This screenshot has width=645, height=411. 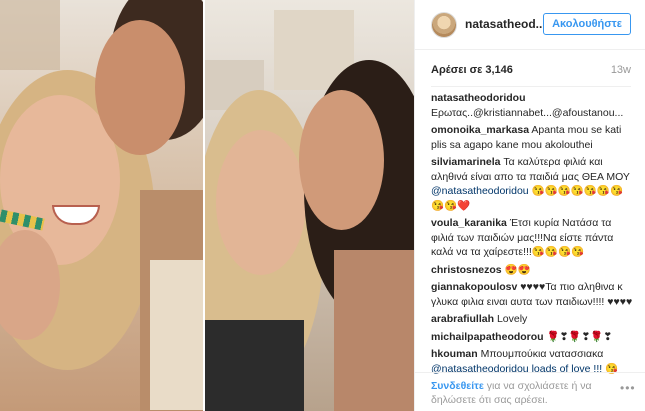 I want to click on comment: michailpapatheodorou 🌹❣🌹❣🌹❣, so click(x=533, y=337).